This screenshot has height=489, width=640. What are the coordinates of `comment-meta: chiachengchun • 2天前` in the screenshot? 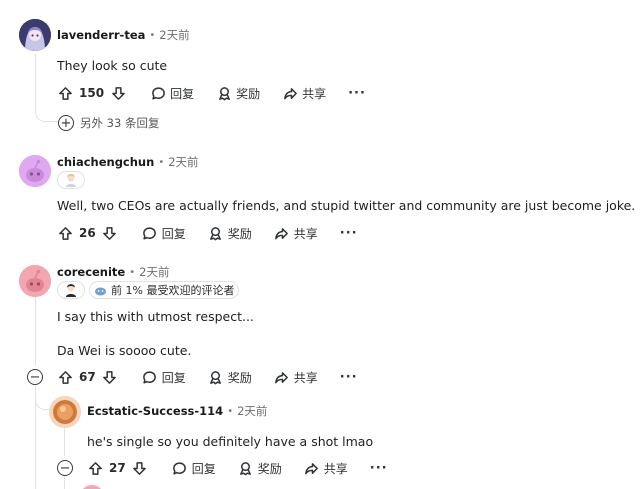 It's located at (128, 162).